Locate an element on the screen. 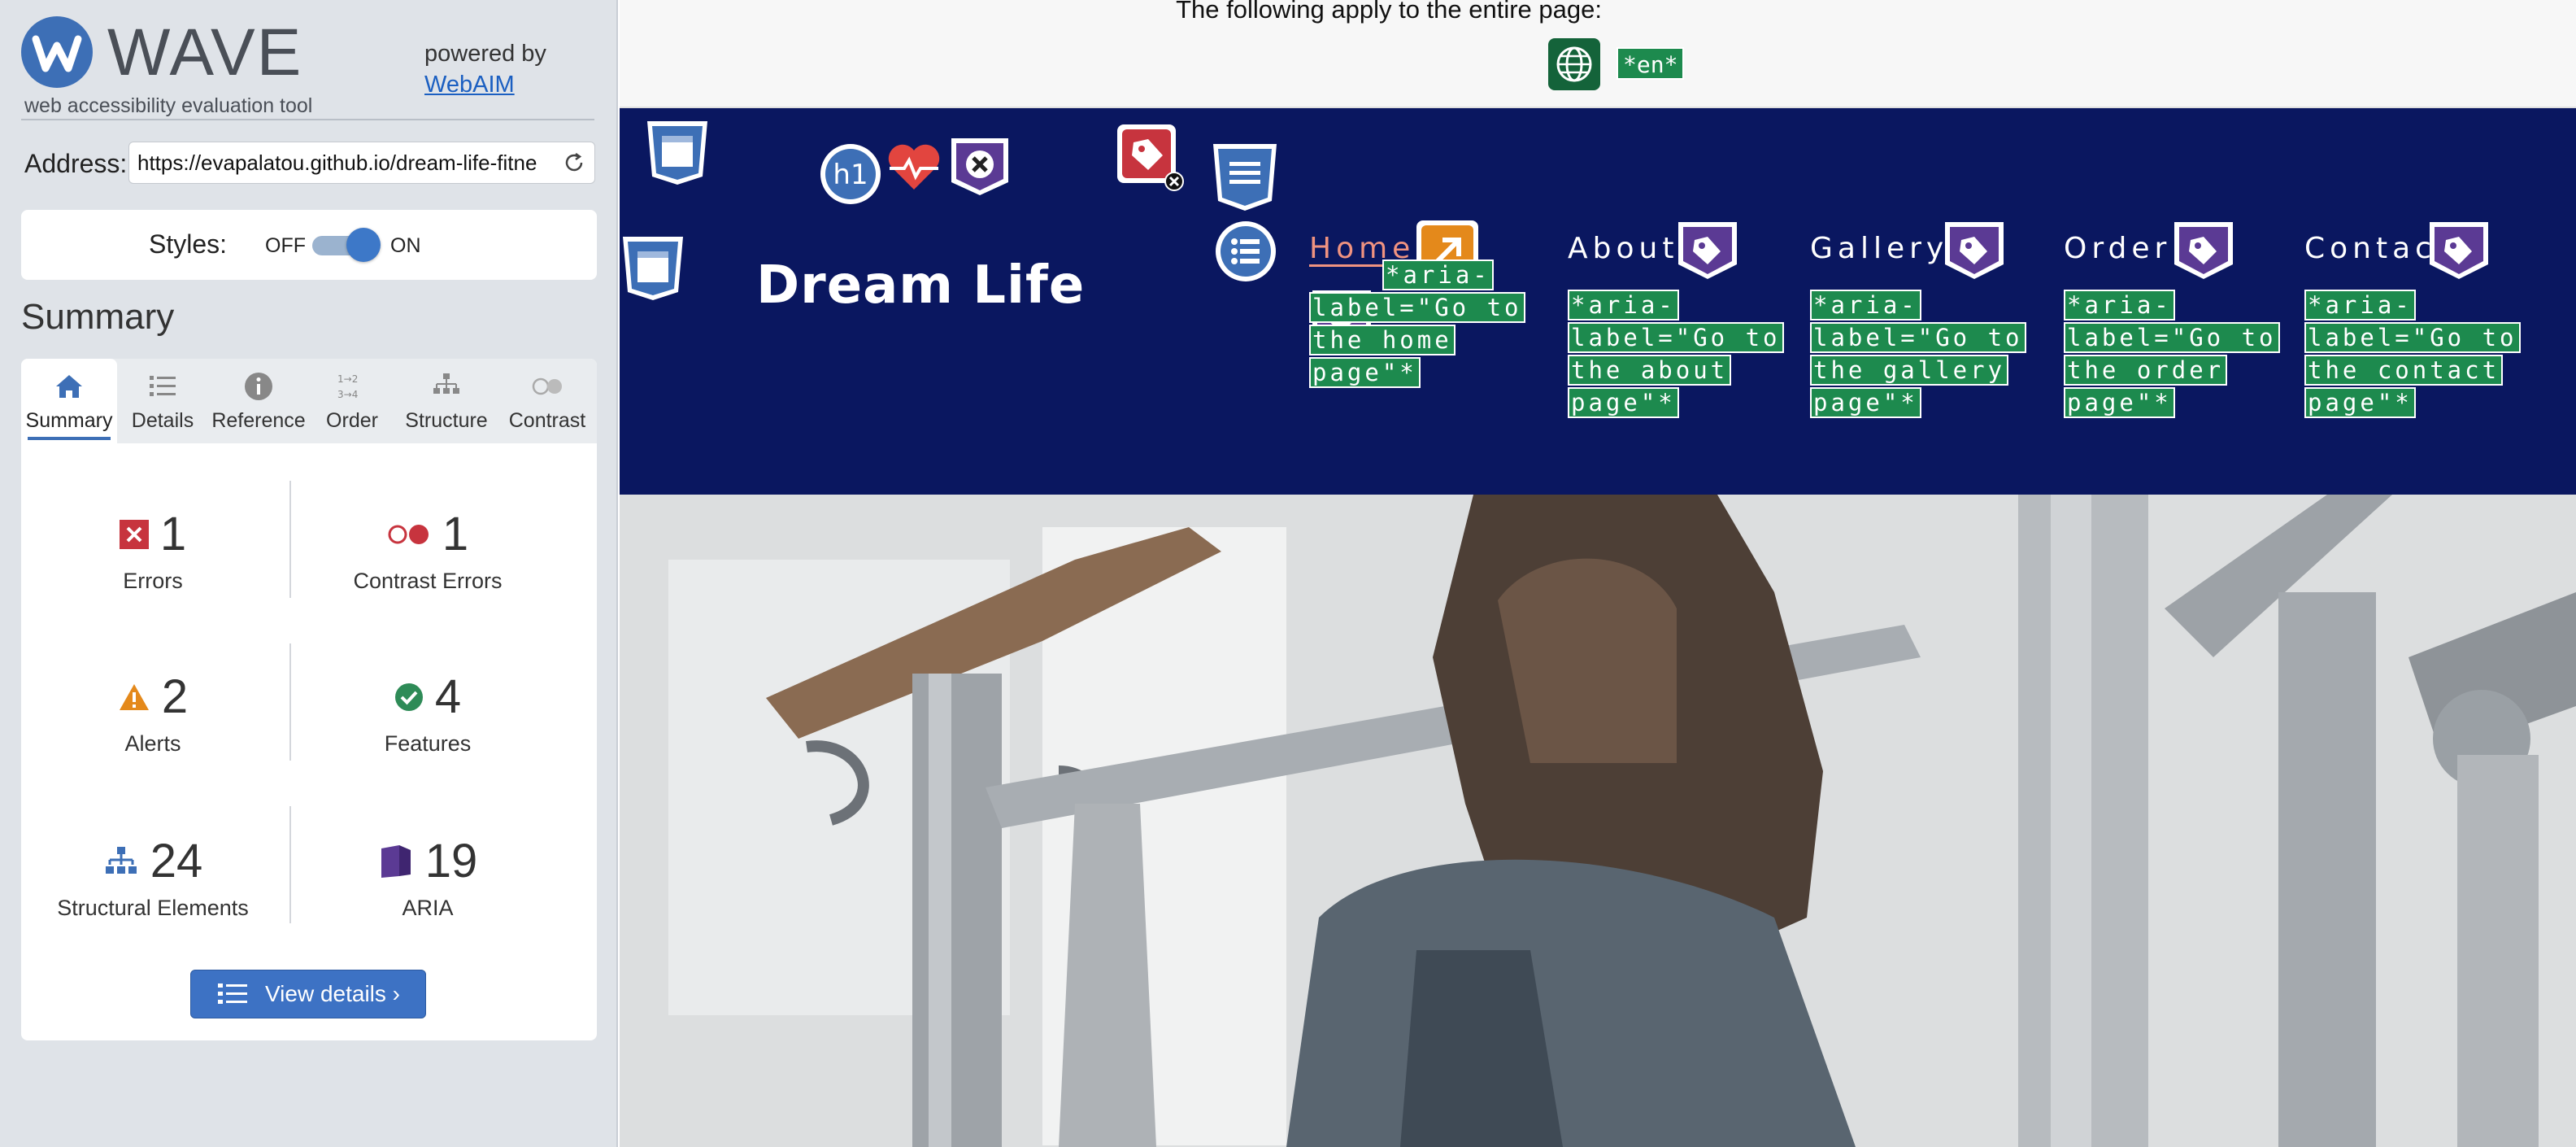 The image size is (2576, 1147). heading-badge: h1 is located at coordinates (851, 175).